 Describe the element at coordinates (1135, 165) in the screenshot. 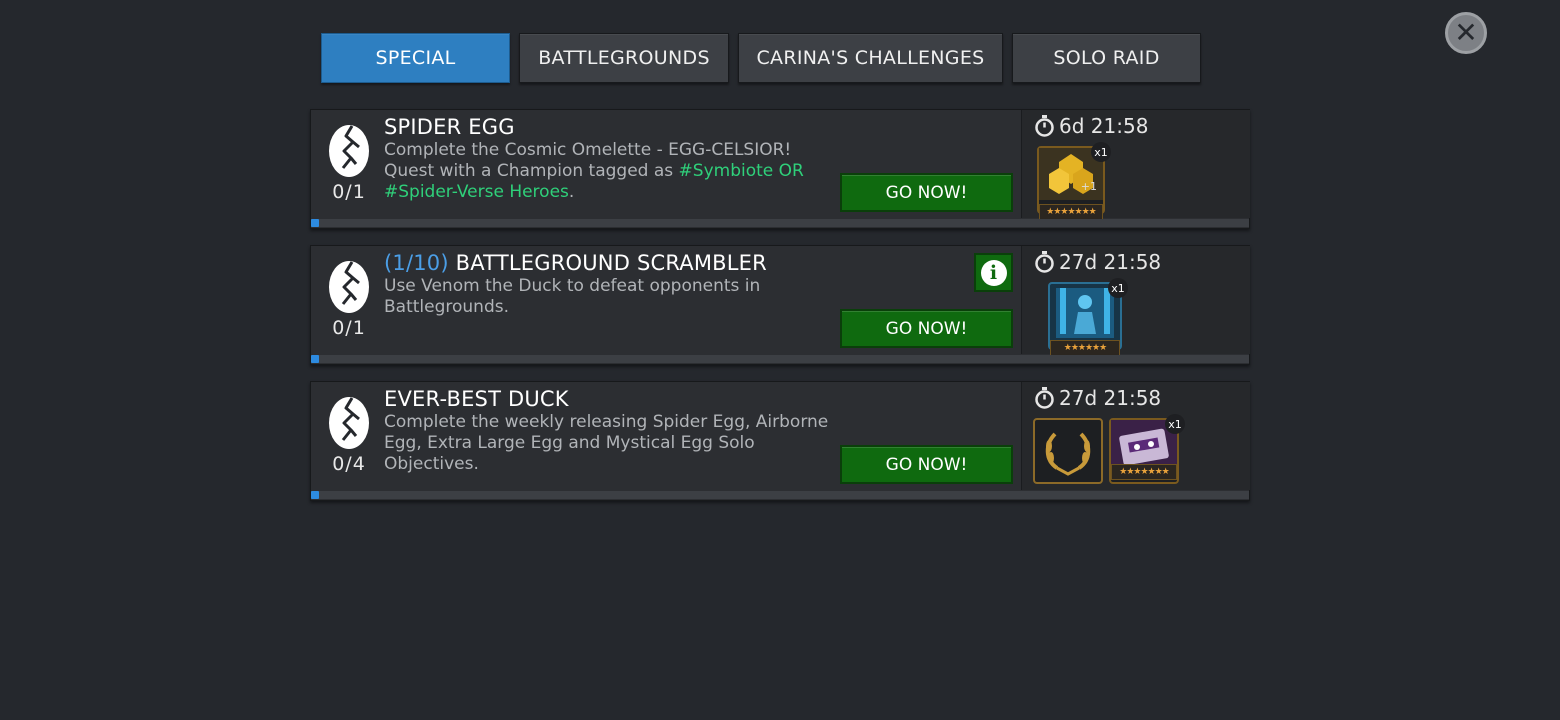

I see `reward-panel: 6d 21:58 x1 +1 ★★★★★★★` at that location.